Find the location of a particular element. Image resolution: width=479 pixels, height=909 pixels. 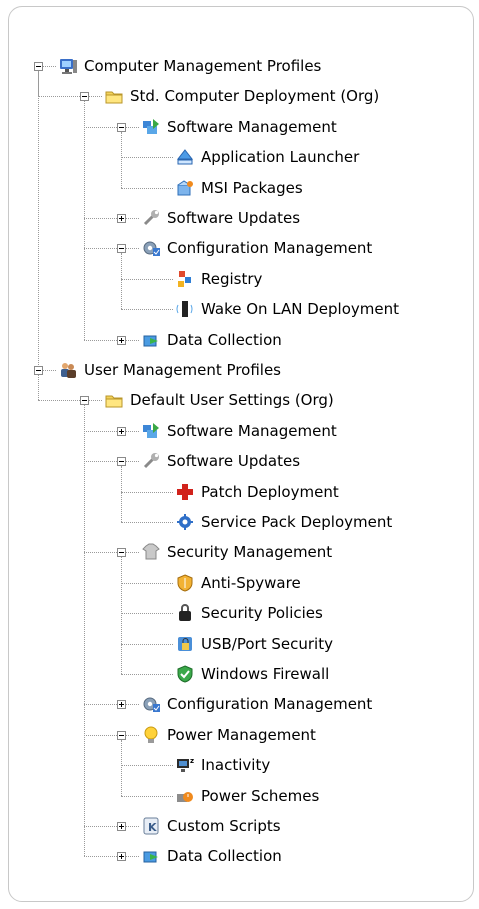

svg-text: z is located at coordinates (192, 761).